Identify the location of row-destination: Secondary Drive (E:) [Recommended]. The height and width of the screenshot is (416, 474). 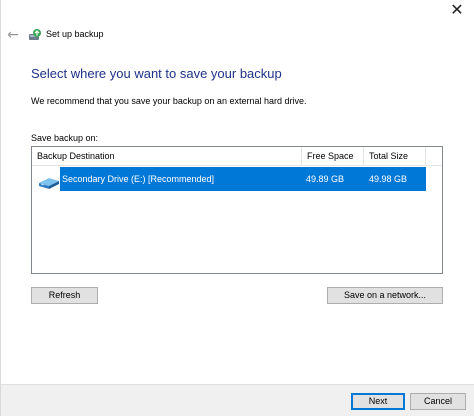
(138, 179).